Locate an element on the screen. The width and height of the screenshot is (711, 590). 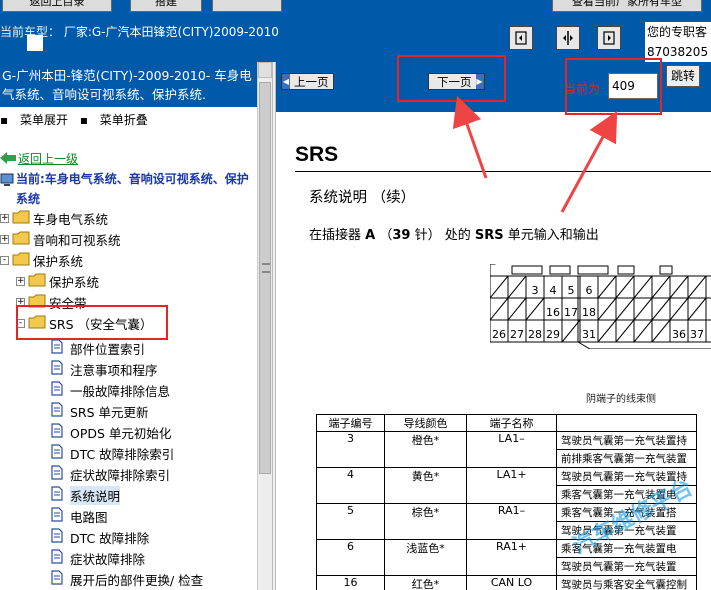
connector-pin-number: 29 is located at coordinates (553, 334).